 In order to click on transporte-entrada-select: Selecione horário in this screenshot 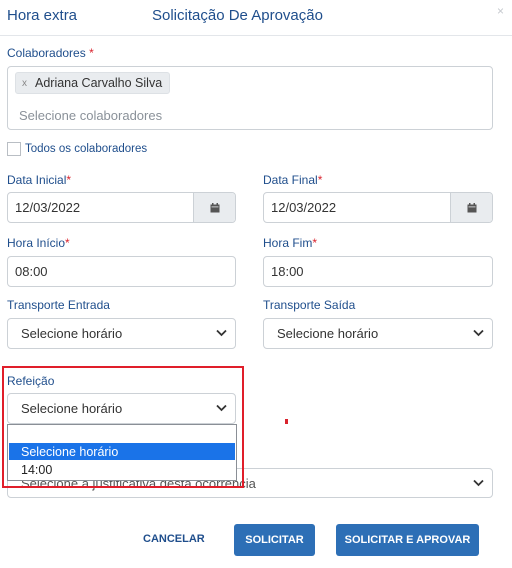, I will do `click(121, 333)`.